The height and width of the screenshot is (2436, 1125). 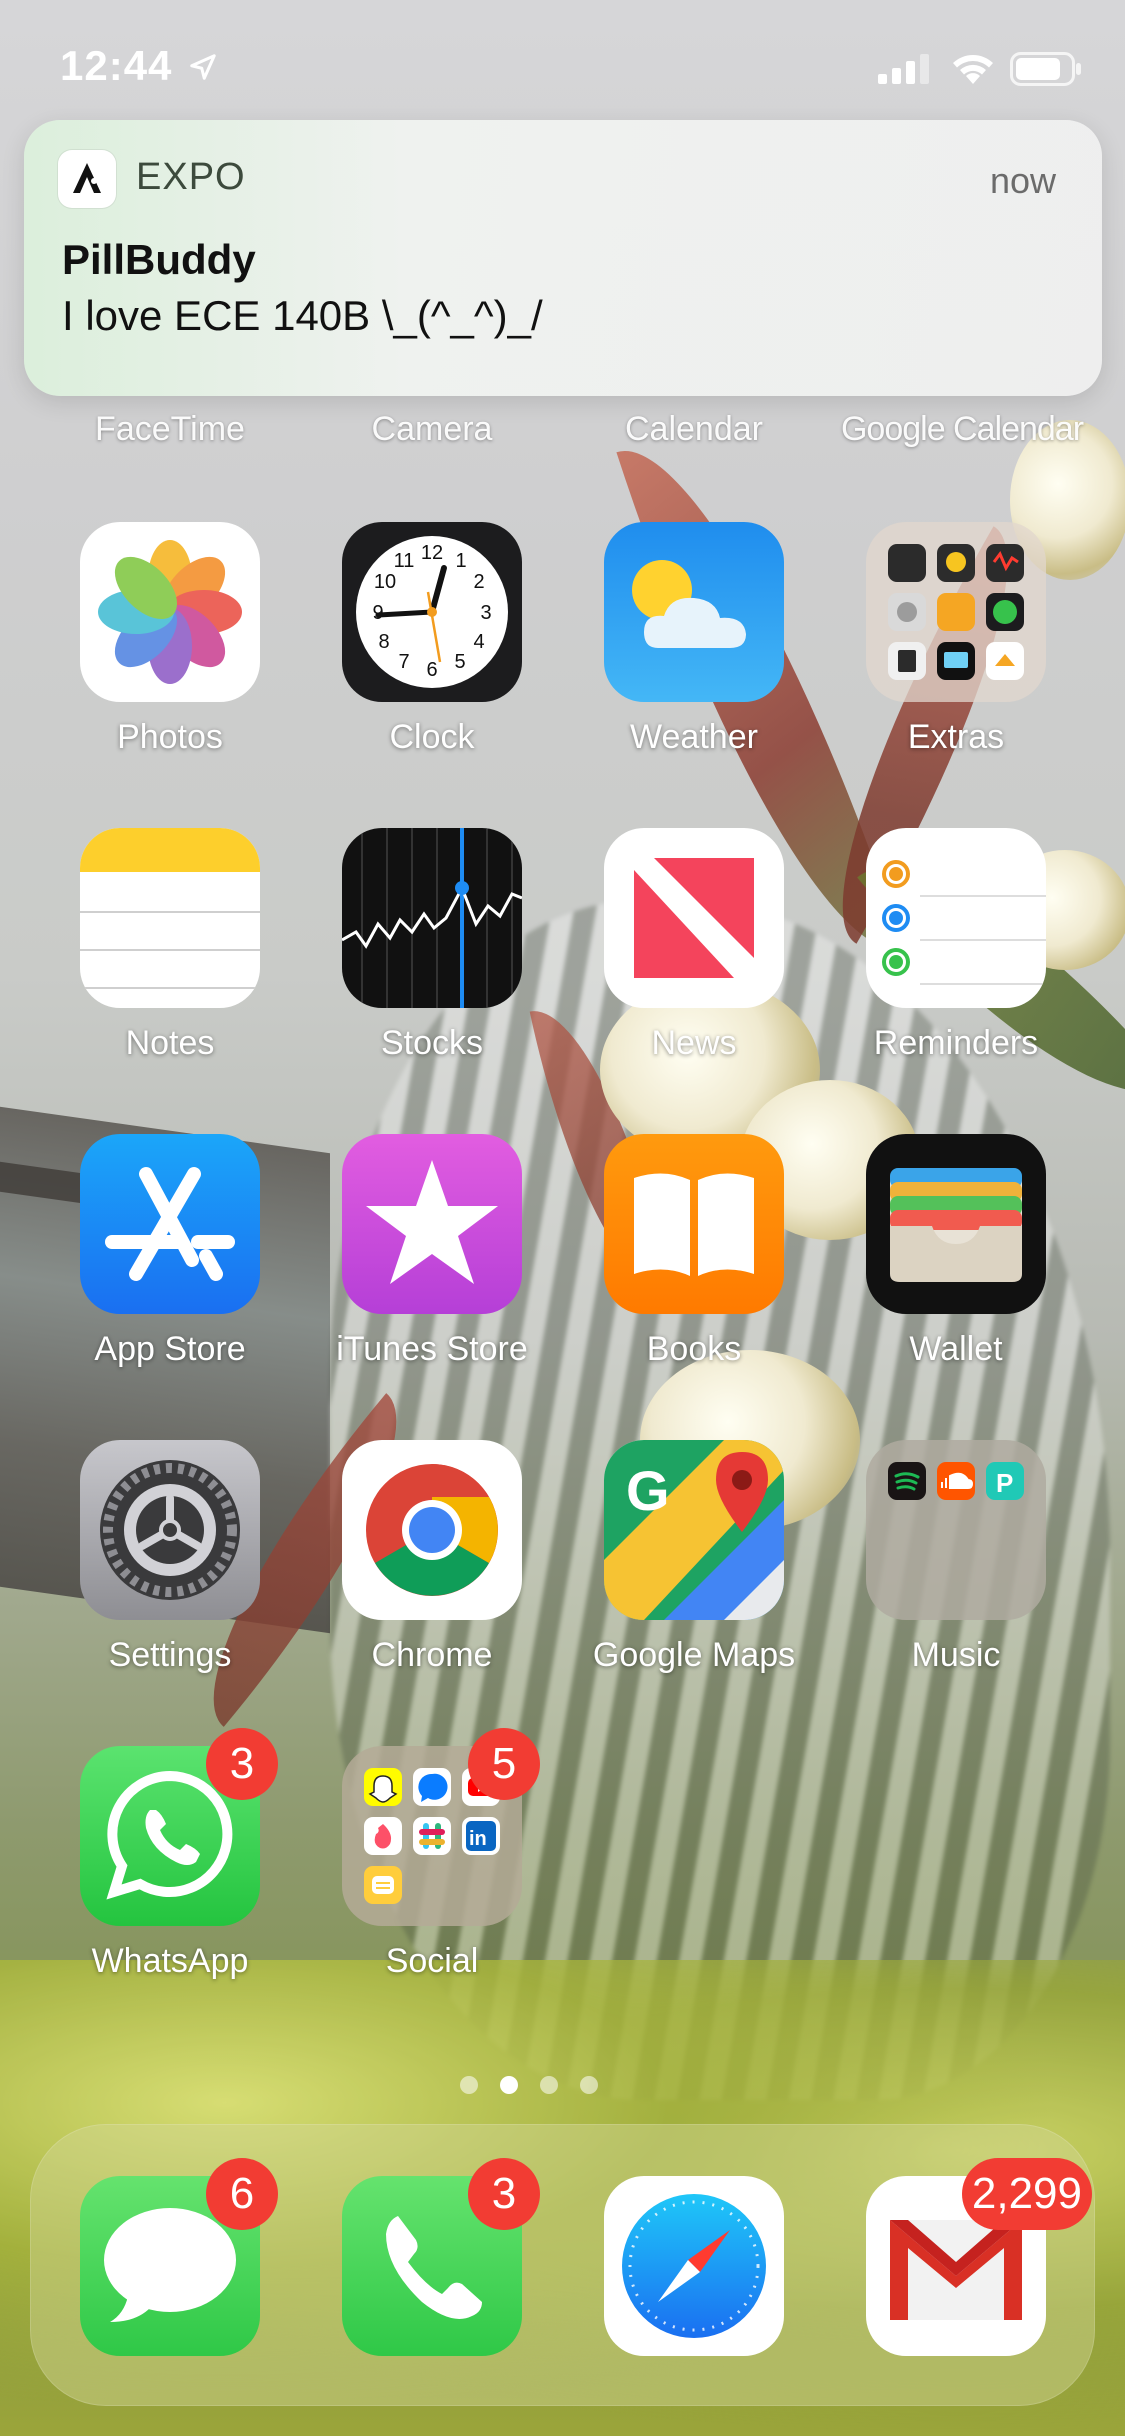 I want to click on clock-label: Clock, so click(x=432, y=737).